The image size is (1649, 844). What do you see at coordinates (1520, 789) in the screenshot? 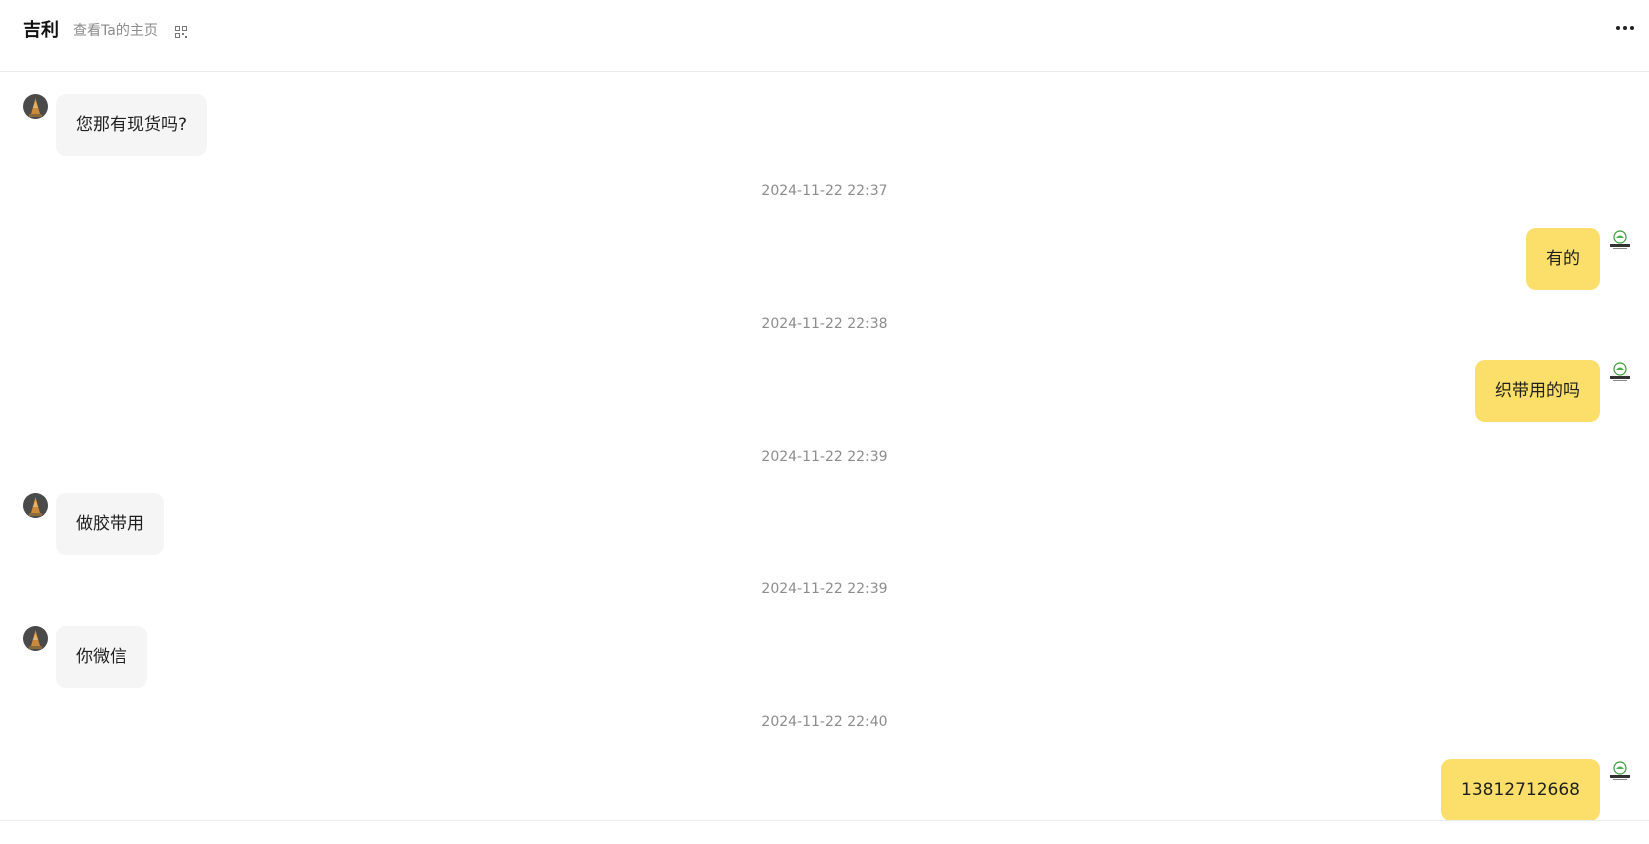
I see `outgoing-message-bubble: 13812712668` at bounding box center [1520, 789].